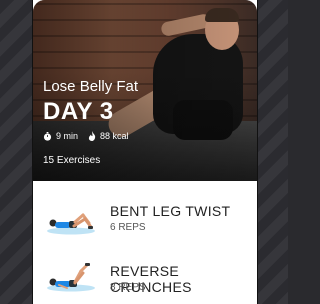  What do you see at coordinates (67, 136) in the screenshot?
I see `duration-text: 9 min` at bounding box center [67, 136].